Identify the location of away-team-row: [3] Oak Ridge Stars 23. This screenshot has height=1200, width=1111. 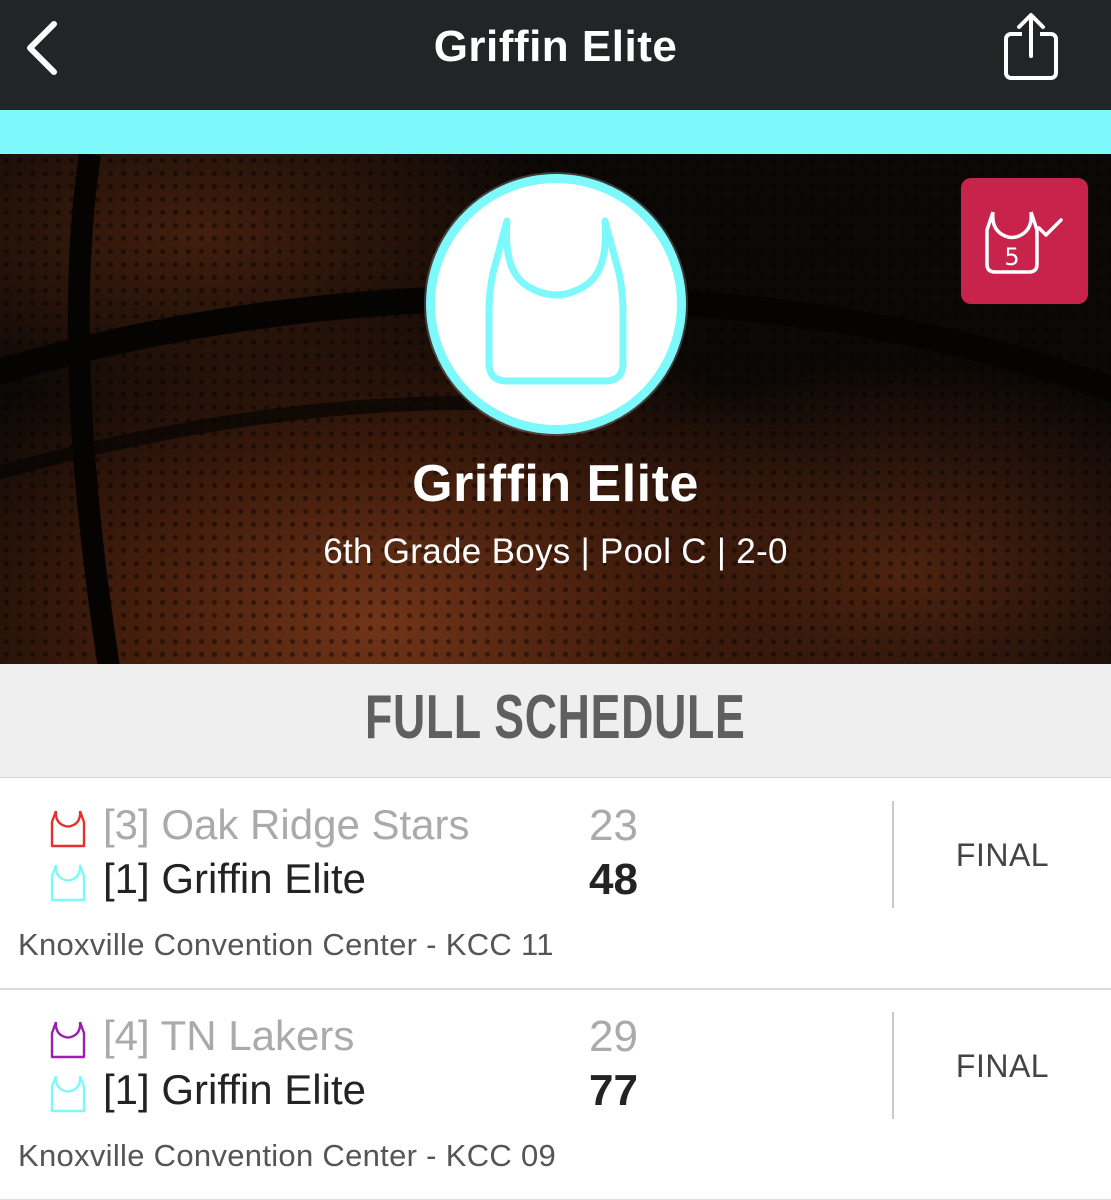
(440, 828).